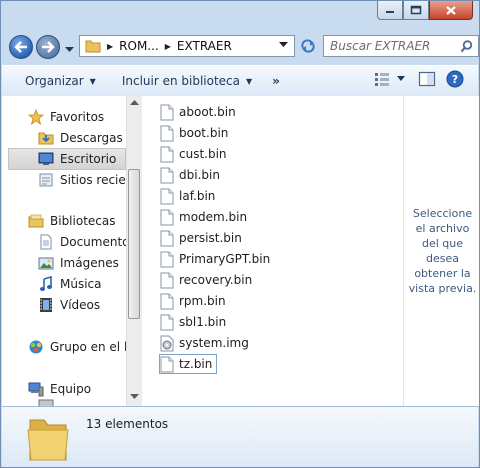 The height and width of the screenshot is (468, 480). I want to click on drive-icon, so click(46, 402).